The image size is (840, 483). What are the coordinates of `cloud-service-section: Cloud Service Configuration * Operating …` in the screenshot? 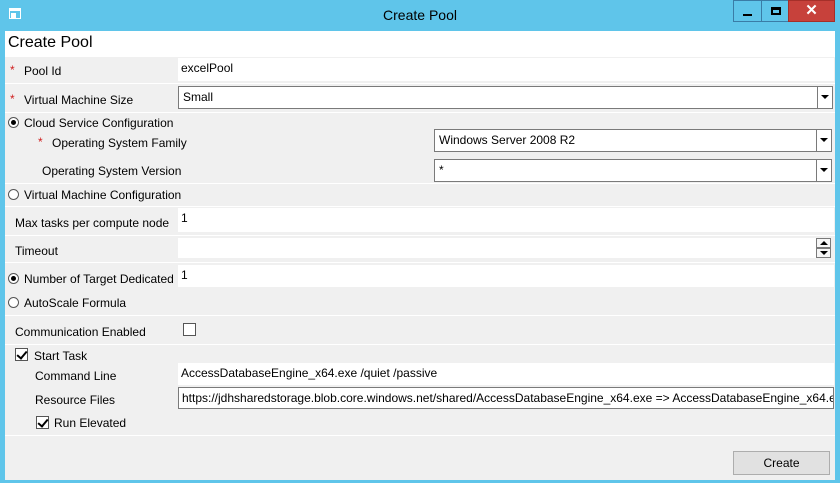 It's located at (420, 148).